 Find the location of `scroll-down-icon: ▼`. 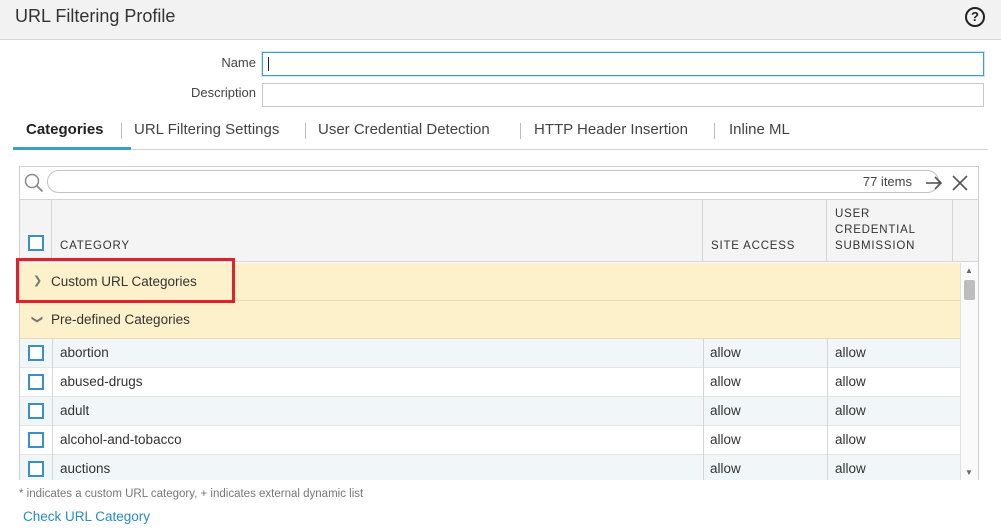

scroll-down-icon: ▼ is located at coordinates (969, 472).